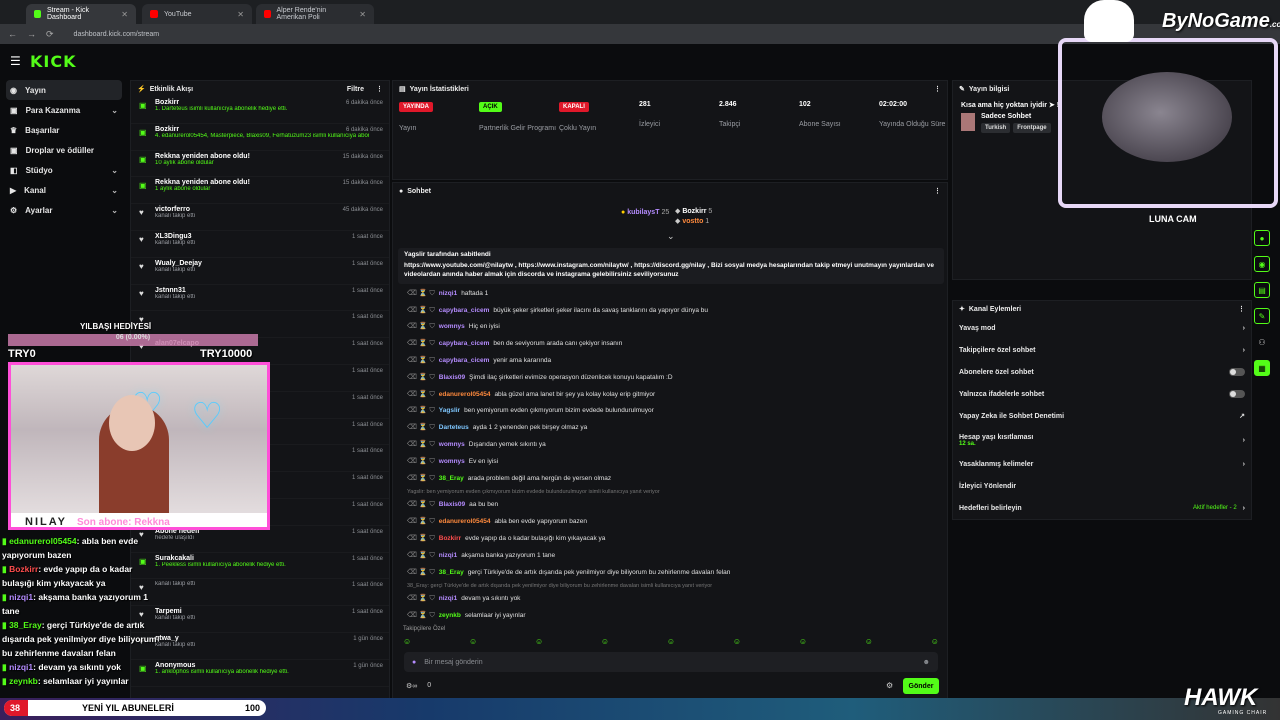 This screenshot has width=1280, height=720. Describe the element at coordinates (693, 211) in the screenshot. I see `leaderboard-entry: ◆ Bozkirr 5` at that location.